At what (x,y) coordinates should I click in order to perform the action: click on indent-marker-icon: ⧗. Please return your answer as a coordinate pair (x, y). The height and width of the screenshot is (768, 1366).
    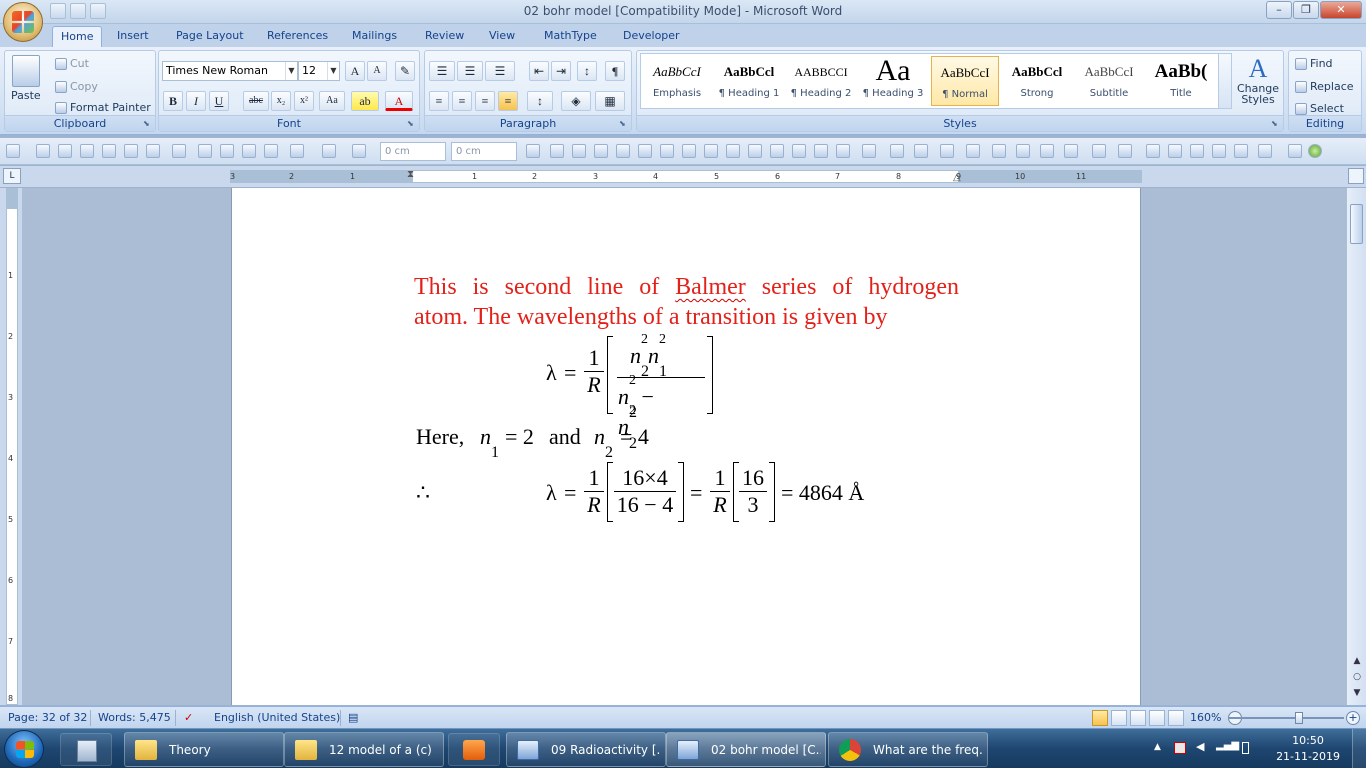
    Looking at the image, I should click on (410, 174).